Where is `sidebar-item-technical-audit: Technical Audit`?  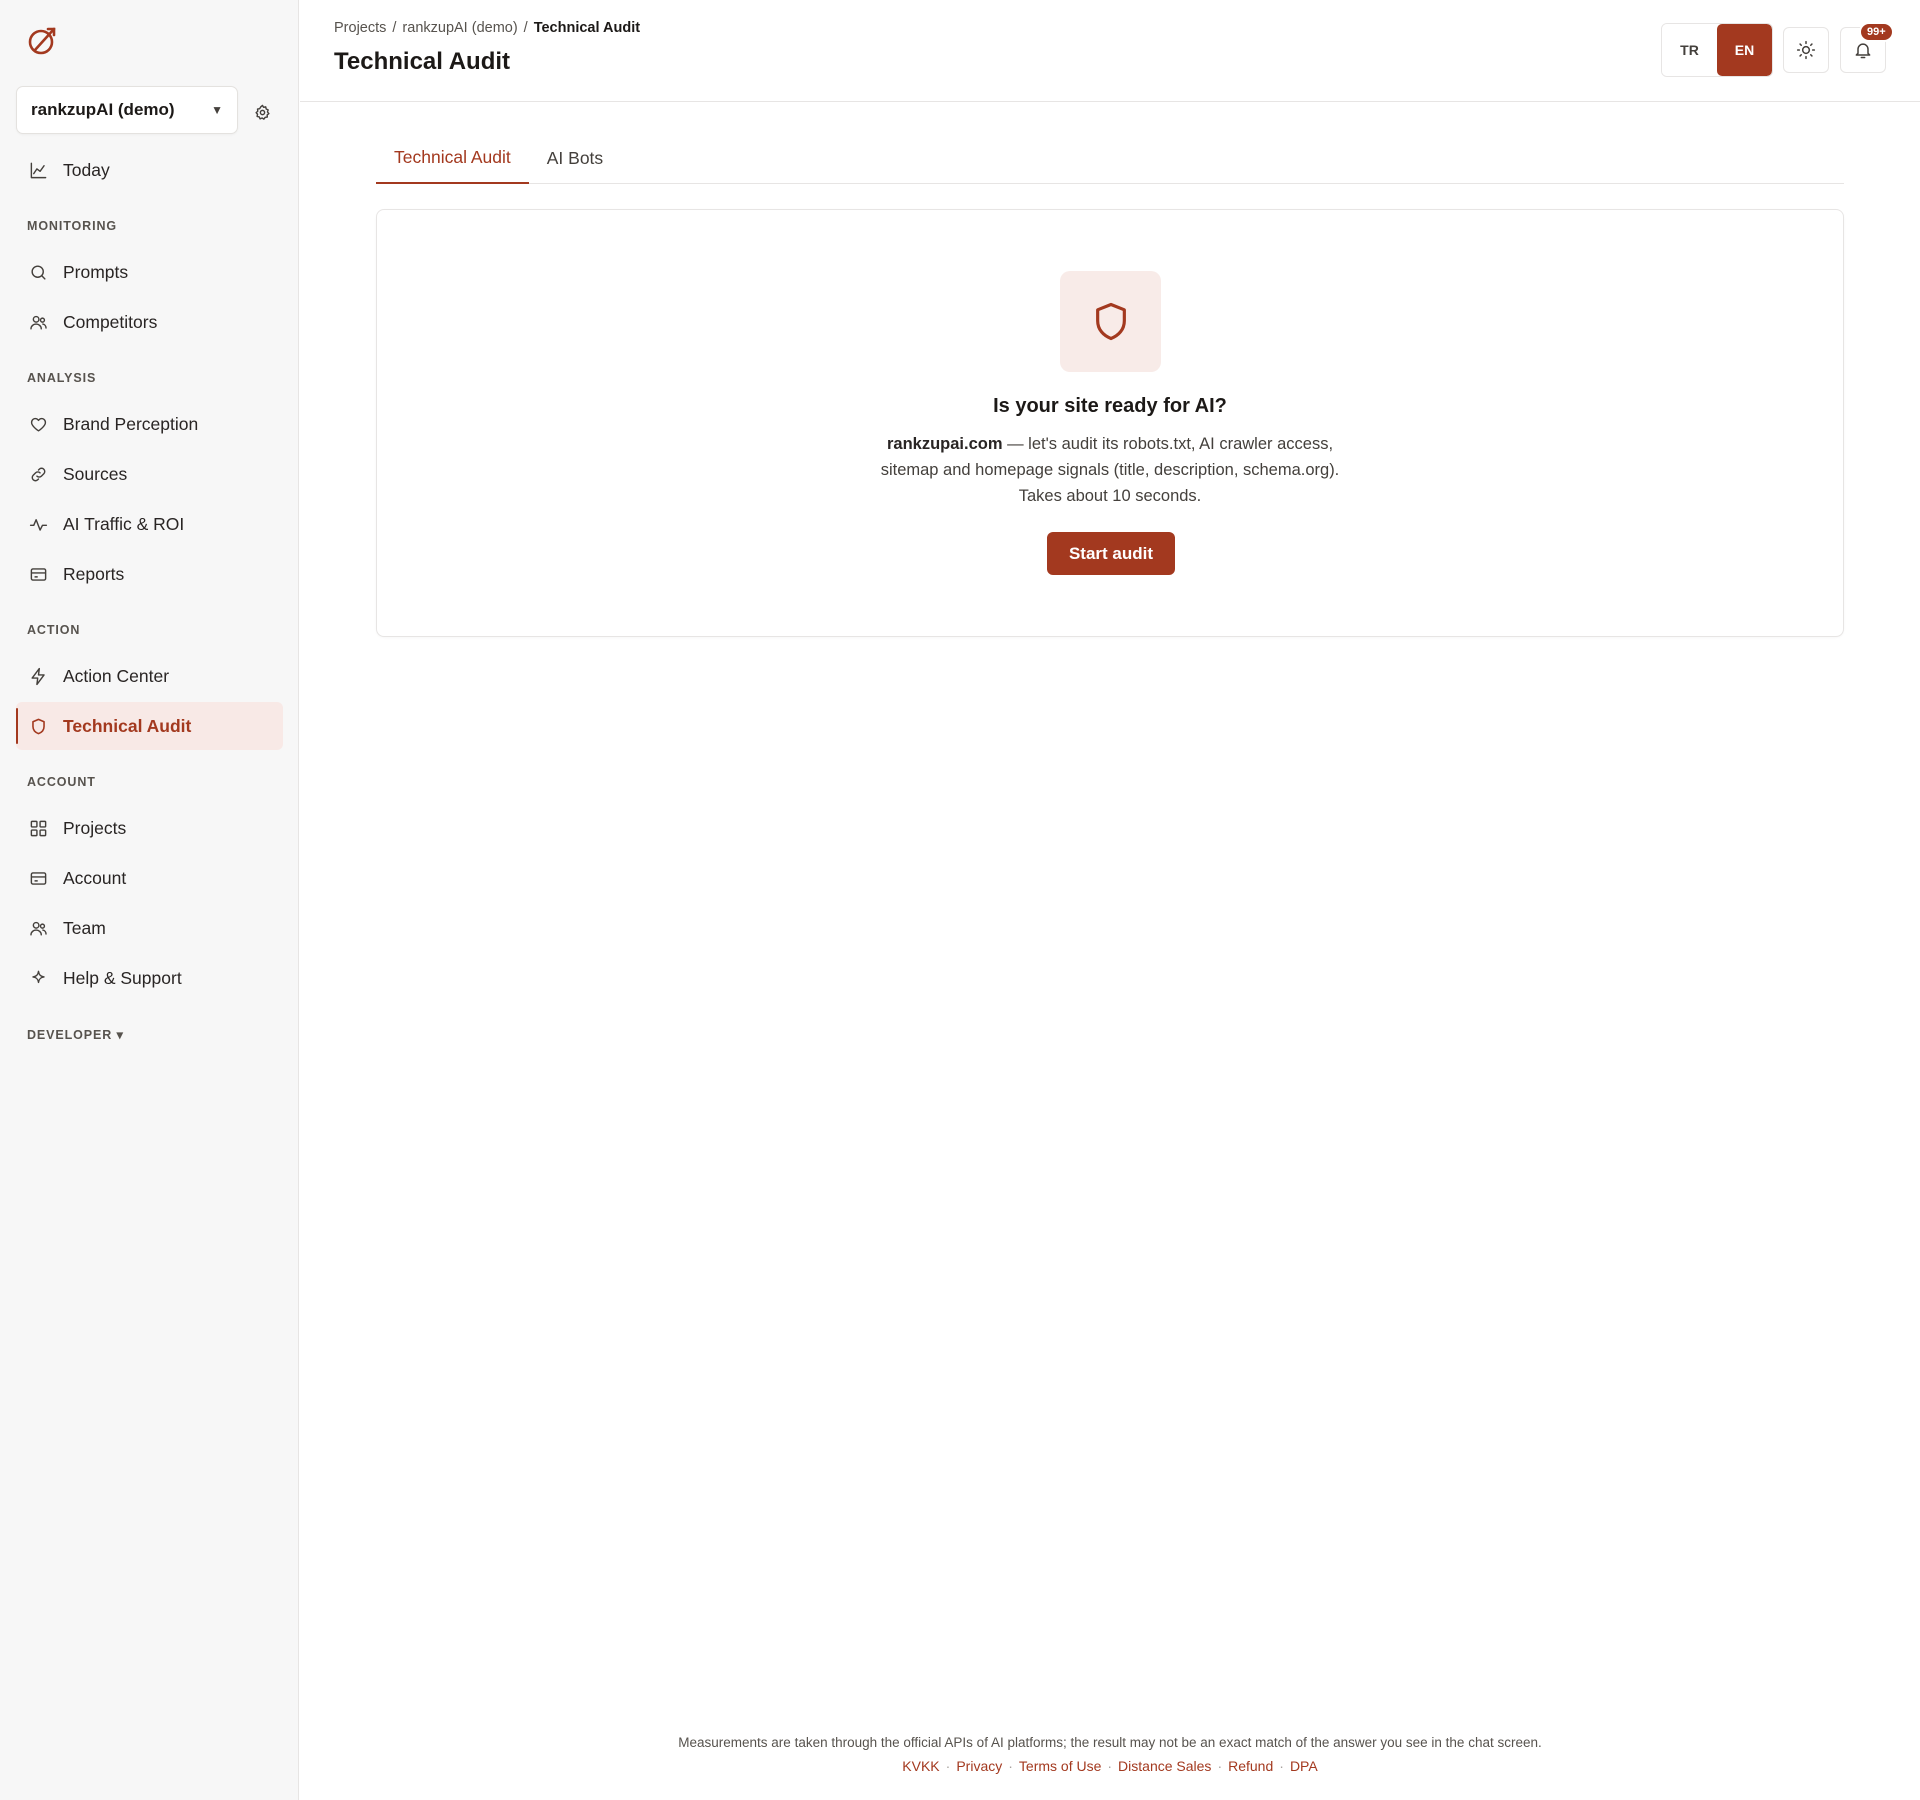
sidebar-item-technical-audit: Technical Audit is located at coordinates (149, 726).